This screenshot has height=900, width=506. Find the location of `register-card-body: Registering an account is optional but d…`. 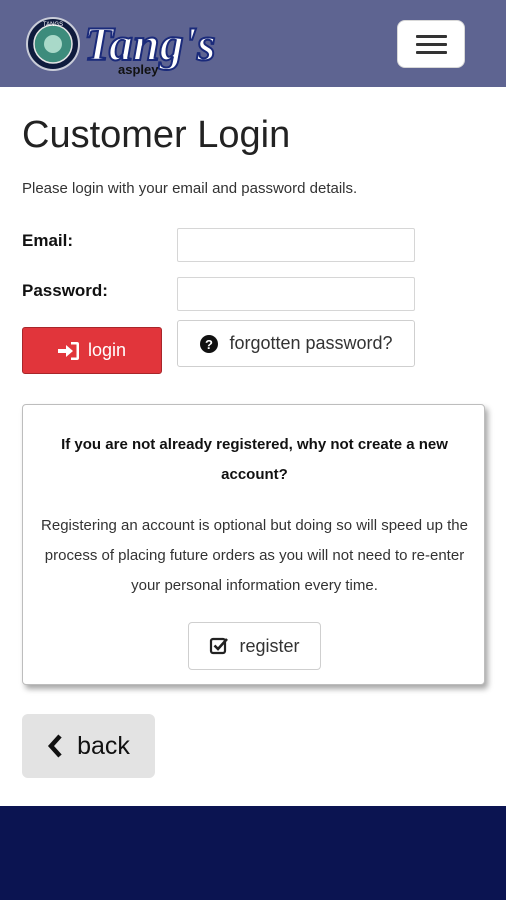

register-card-body: Registering an account is optional but d… is located at coordinates (254, 555).